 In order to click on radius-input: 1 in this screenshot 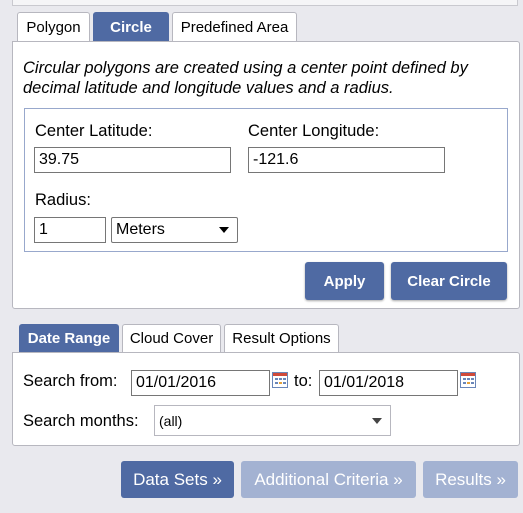, I will do `click(70, 230)`.